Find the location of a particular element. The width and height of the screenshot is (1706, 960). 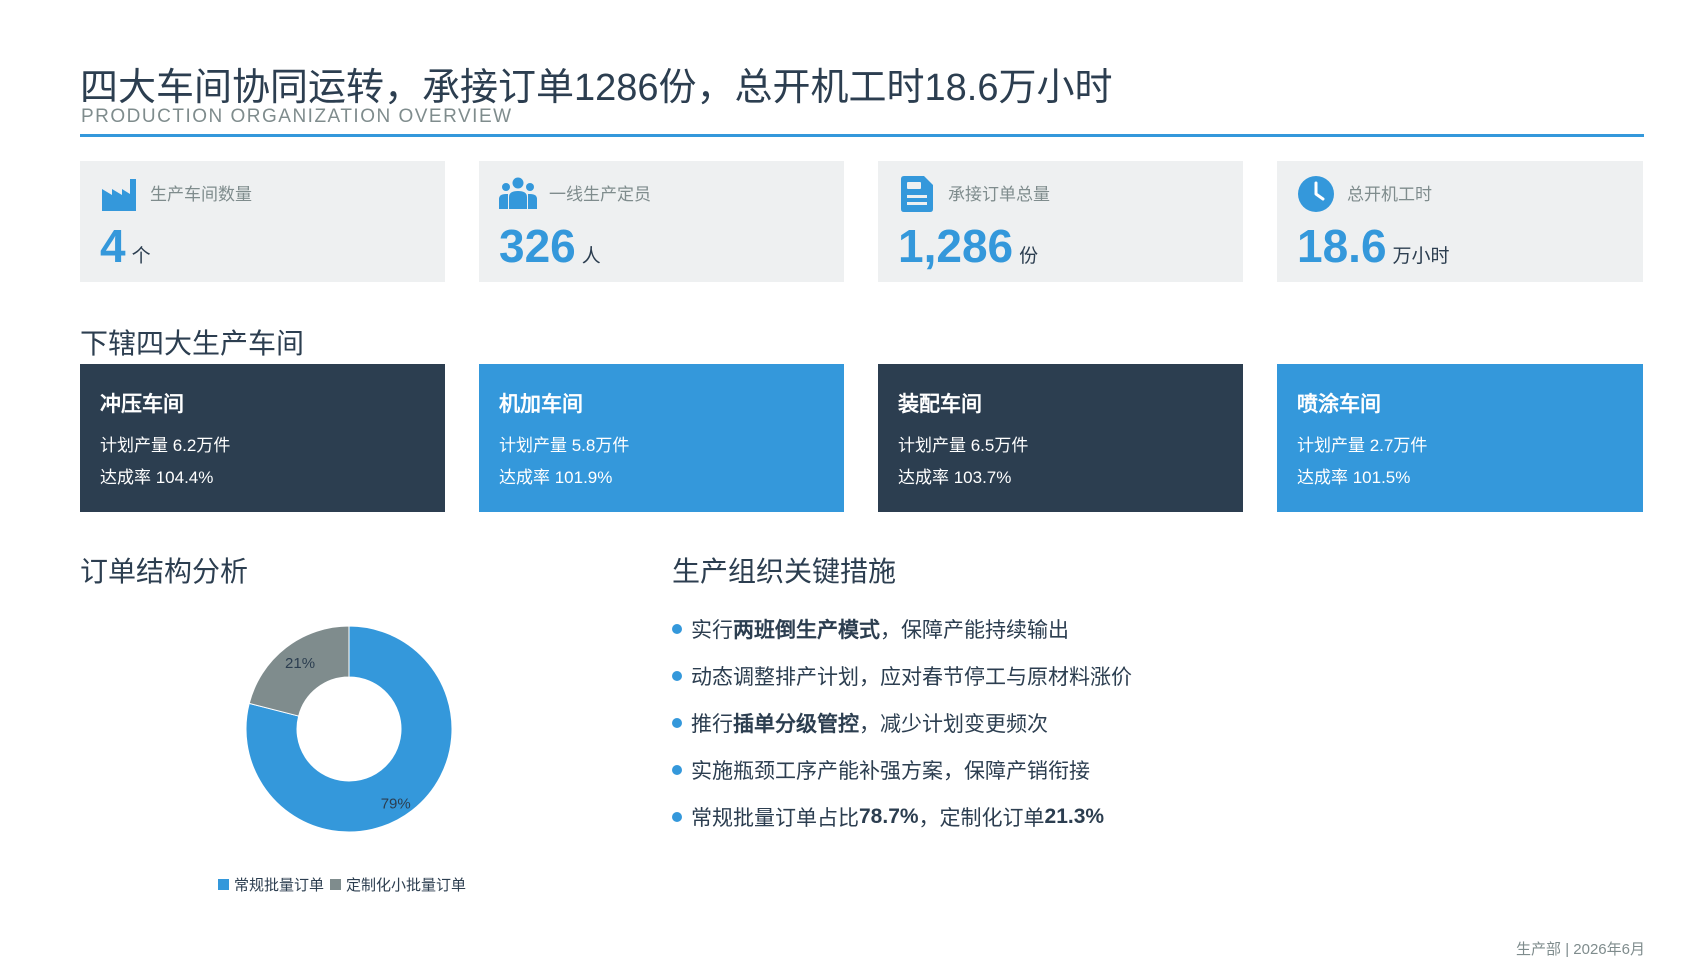

kpi-label: 生产车间数量 is located at coordinates (201, 194).